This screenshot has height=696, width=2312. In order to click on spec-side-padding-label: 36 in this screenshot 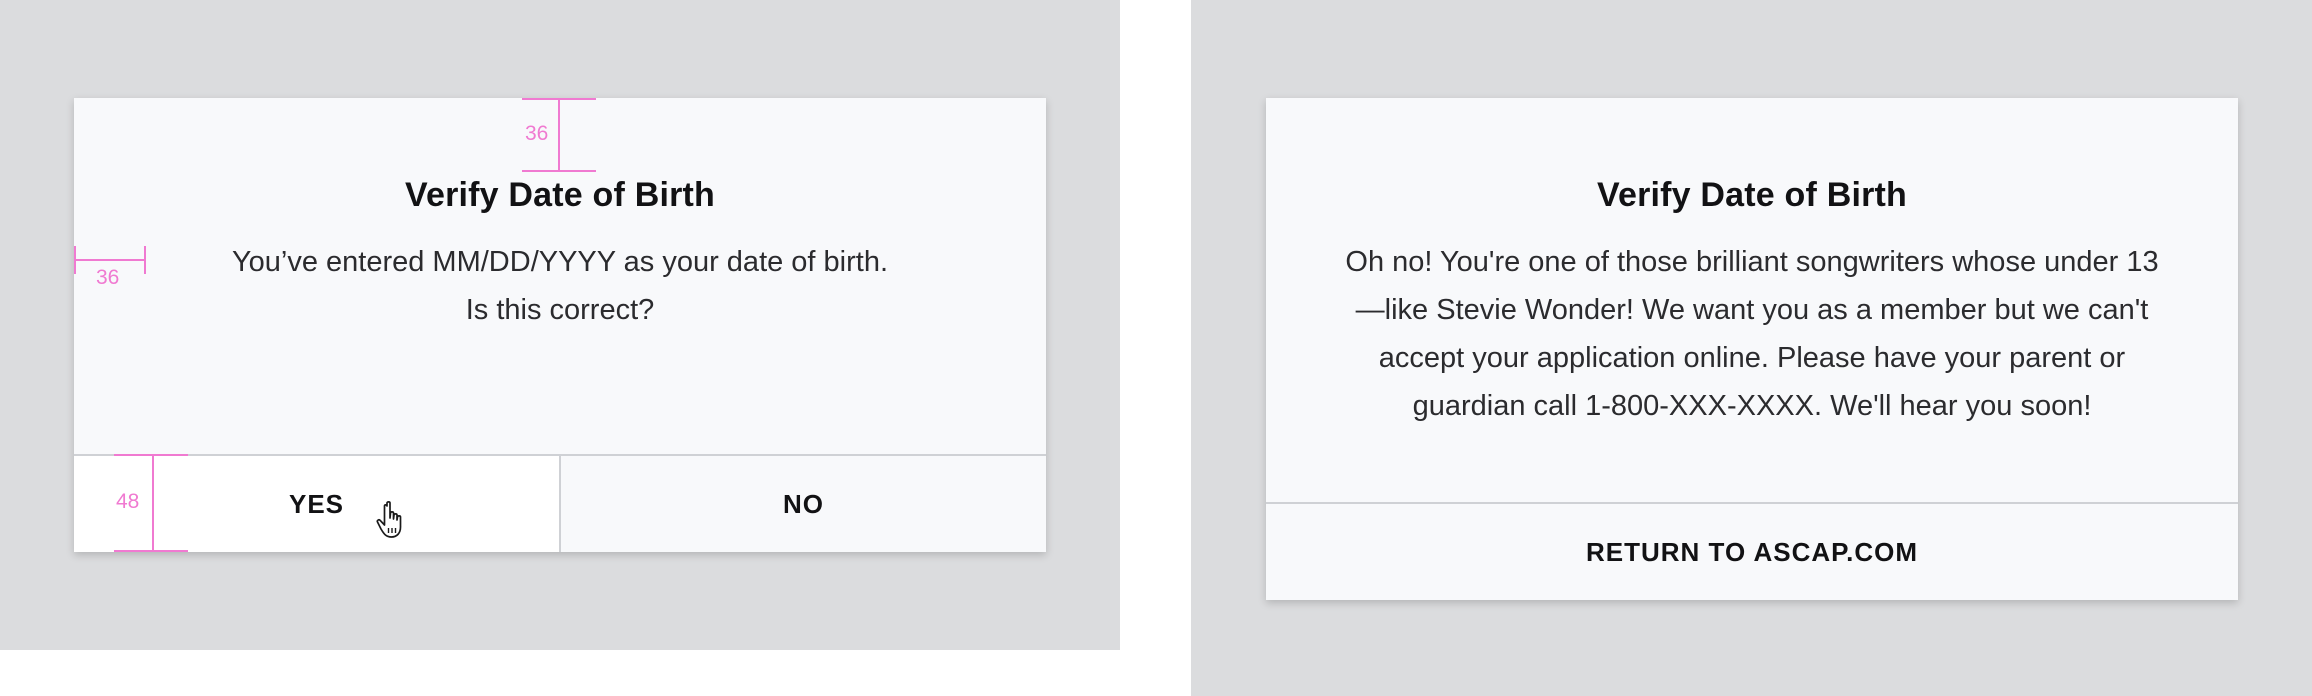, I will do `click(108, 277)`.